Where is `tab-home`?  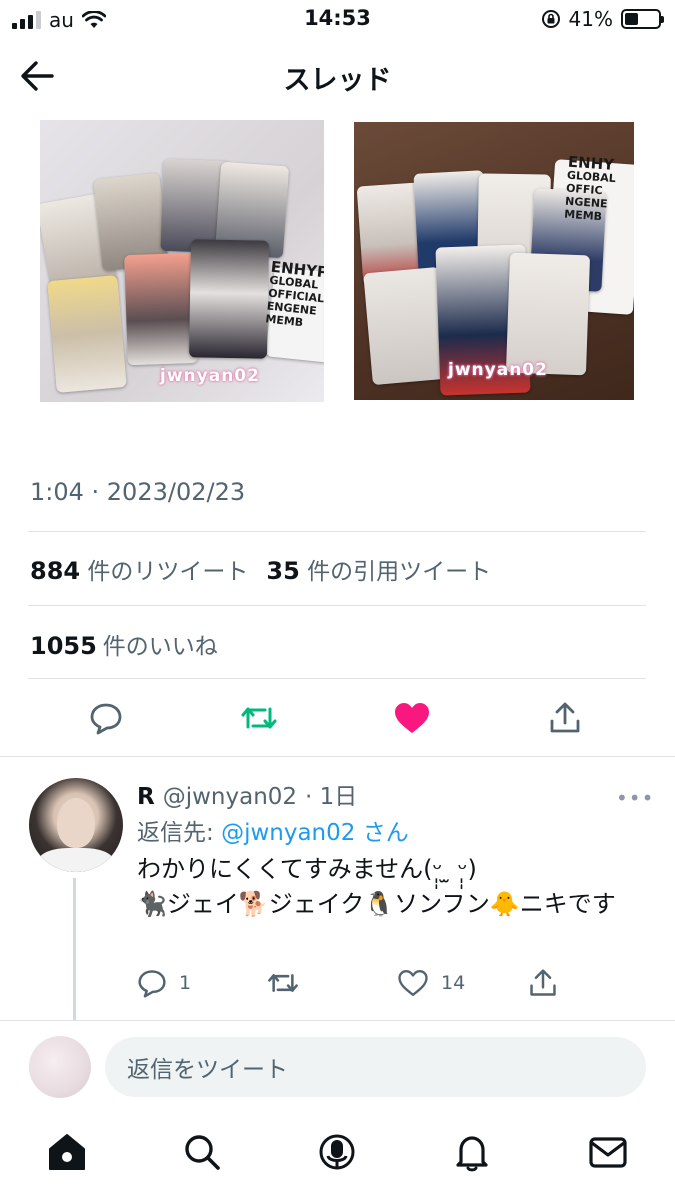
tab-home is located at coordinates (67, 1152).